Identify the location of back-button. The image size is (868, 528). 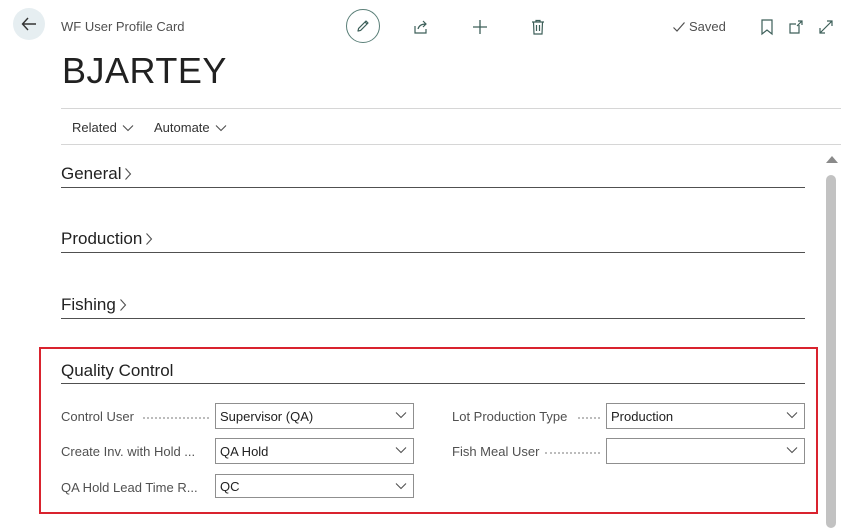
(29, 24).